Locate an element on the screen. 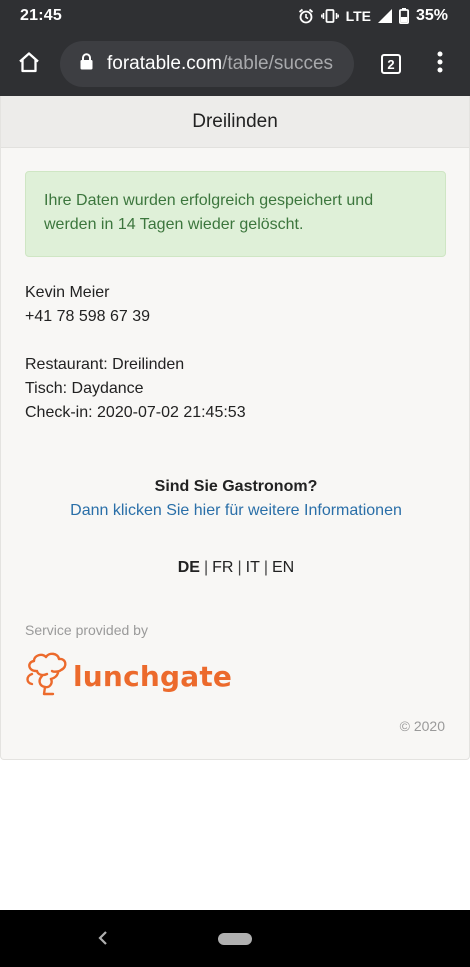 The width and height of the screenshot is (470, 967). back-icon is located at coordinates (103, 940).